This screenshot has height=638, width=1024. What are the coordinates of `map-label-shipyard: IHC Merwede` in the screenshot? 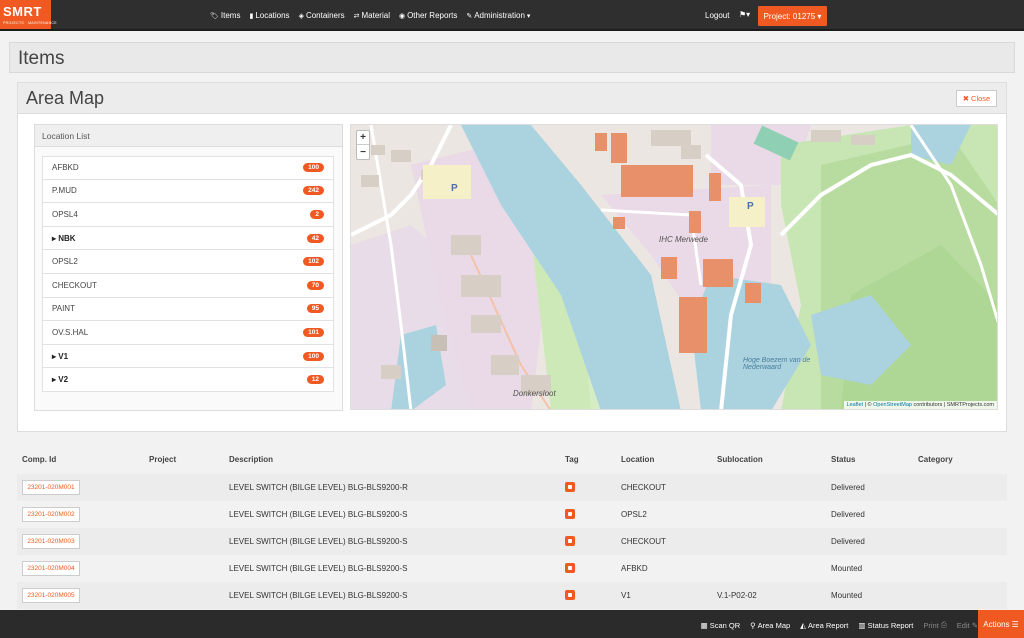 It's located at (683, 239).